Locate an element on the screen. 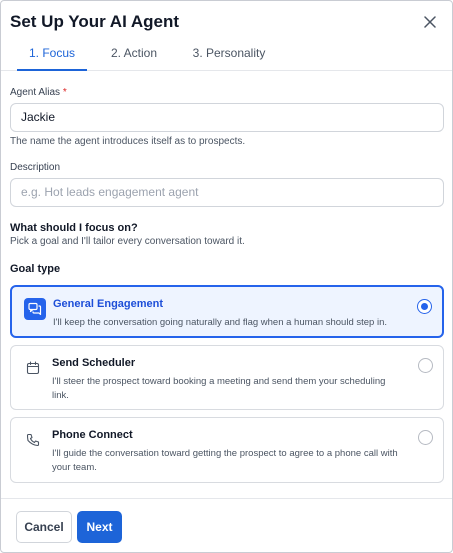 This screenshot has width=453, height=553. description-label: Description is located at coordinates (35, 167).